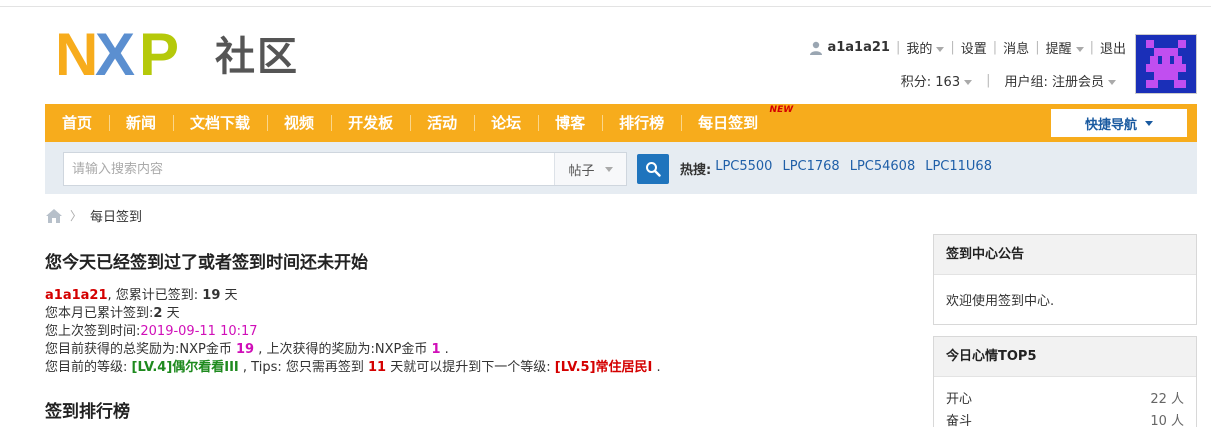 The width and height of the screenshot is (1211, 427). Describe the element at coordinates (1065, 279) in the screenshot. I see `notice-panel: 签到中心公告 欢迎使用签到中心.` at that location.